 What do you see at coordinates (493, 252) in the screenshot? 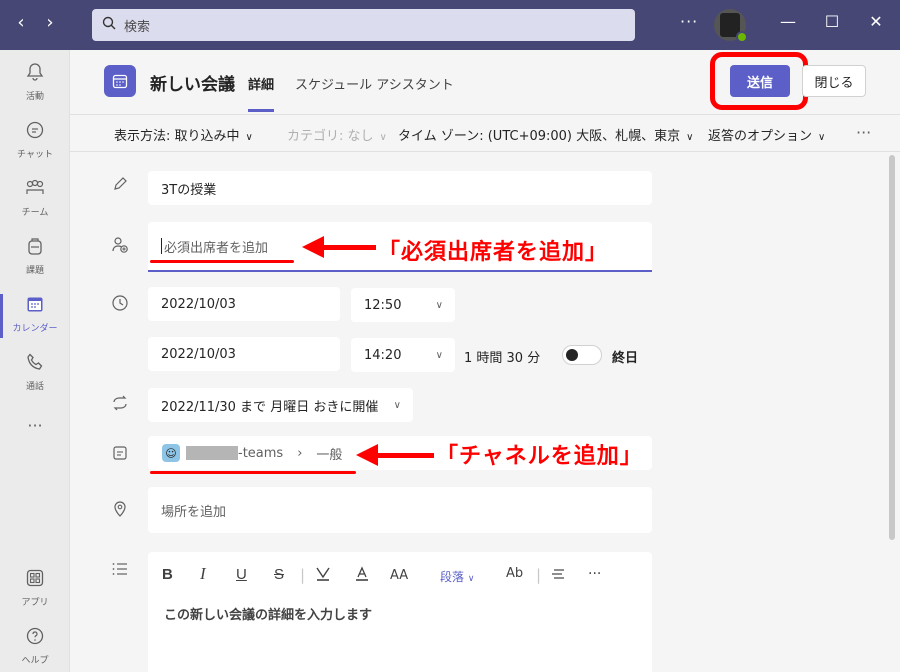
I see `attendee-callout: 「必須出席者を追加」` at bounding box center [493, 252].